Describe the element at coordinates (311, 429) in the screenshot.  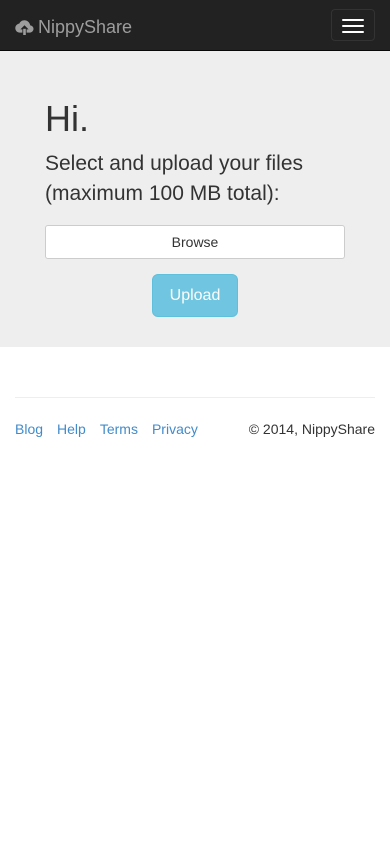
I see `copyright-notice: © 2014, NippyShare` at that location.